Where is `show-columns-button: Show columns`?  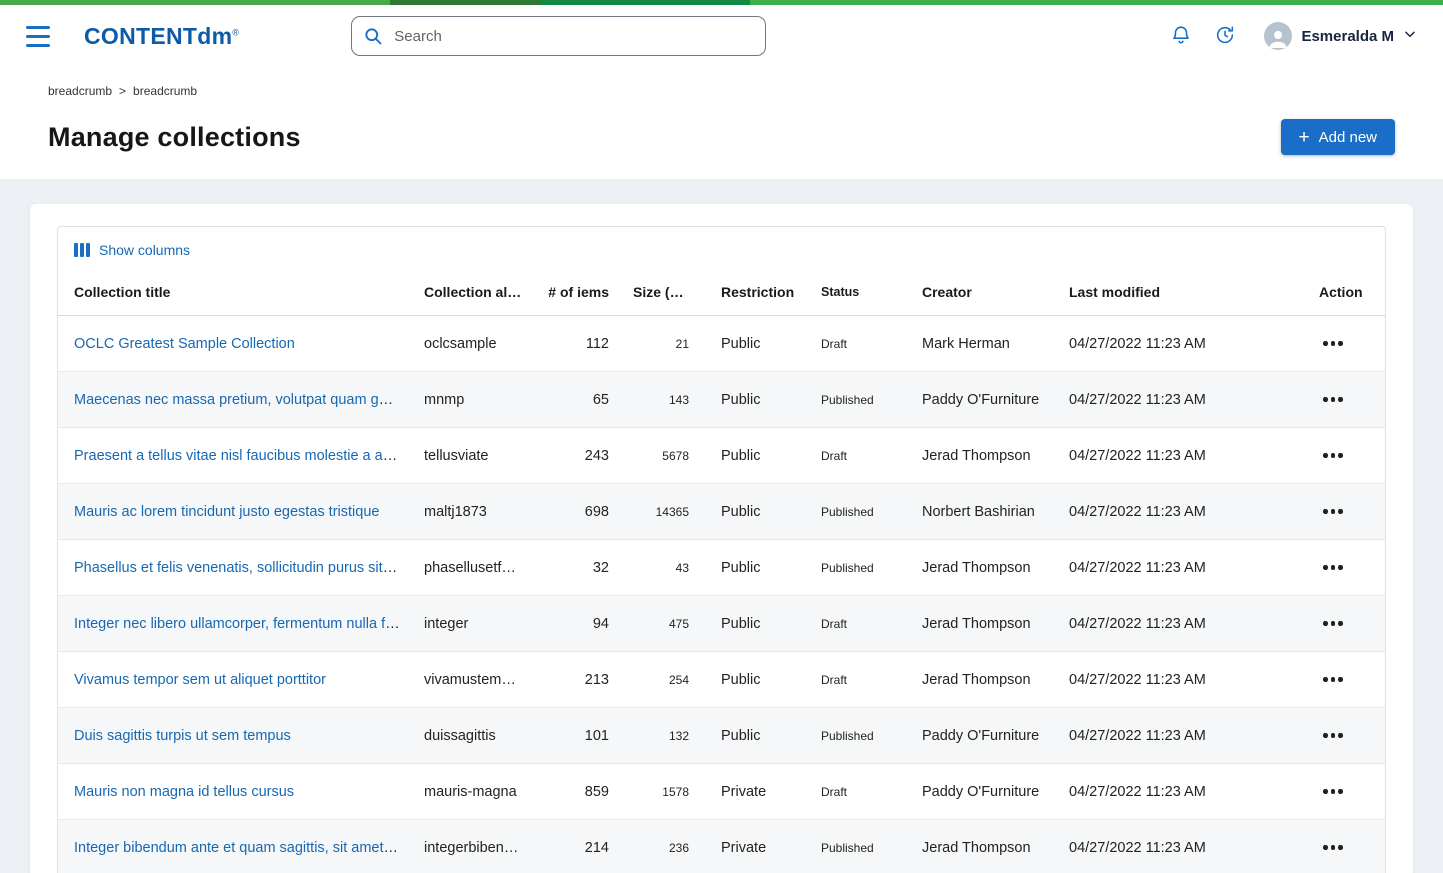 show-columns-button: Show columns is located at coordinates (132, 250).